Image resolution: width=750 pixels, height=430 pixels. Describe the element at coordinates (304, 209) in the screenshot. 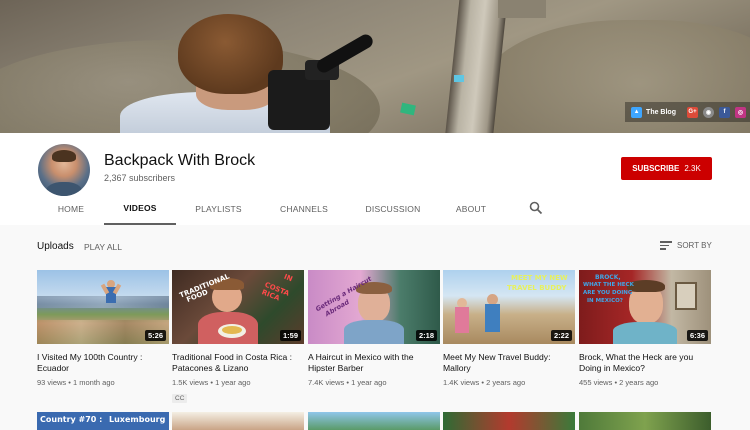

I see `tab-channels: CHANNELS` at that location.